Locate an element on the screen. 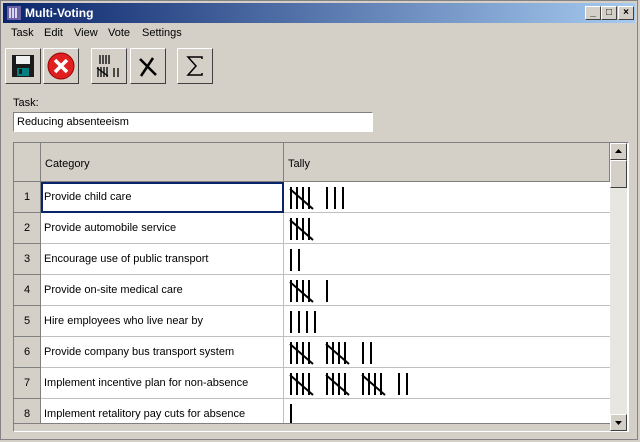 Image resolution: width=640 pixels, height=442 pixels. sum-button is located at coordinates (195, 66).